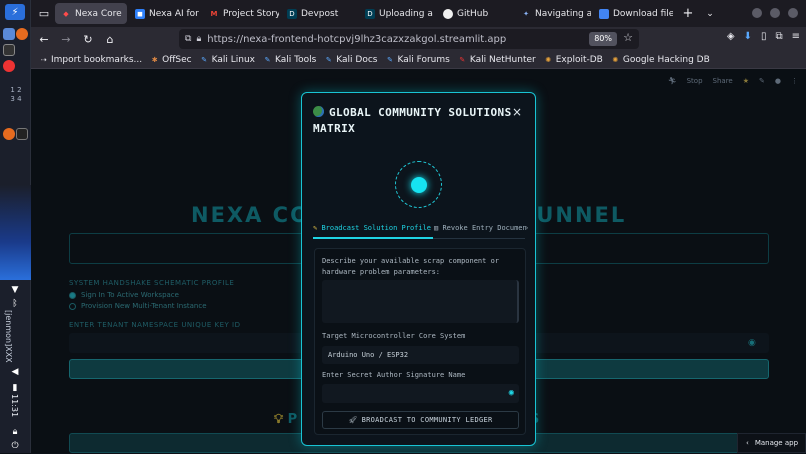 The image size is (806, 454). What do you see at coordinates (775, 13) in the screenshot?
I see `maximize-button` at bounding box center [775, 13].